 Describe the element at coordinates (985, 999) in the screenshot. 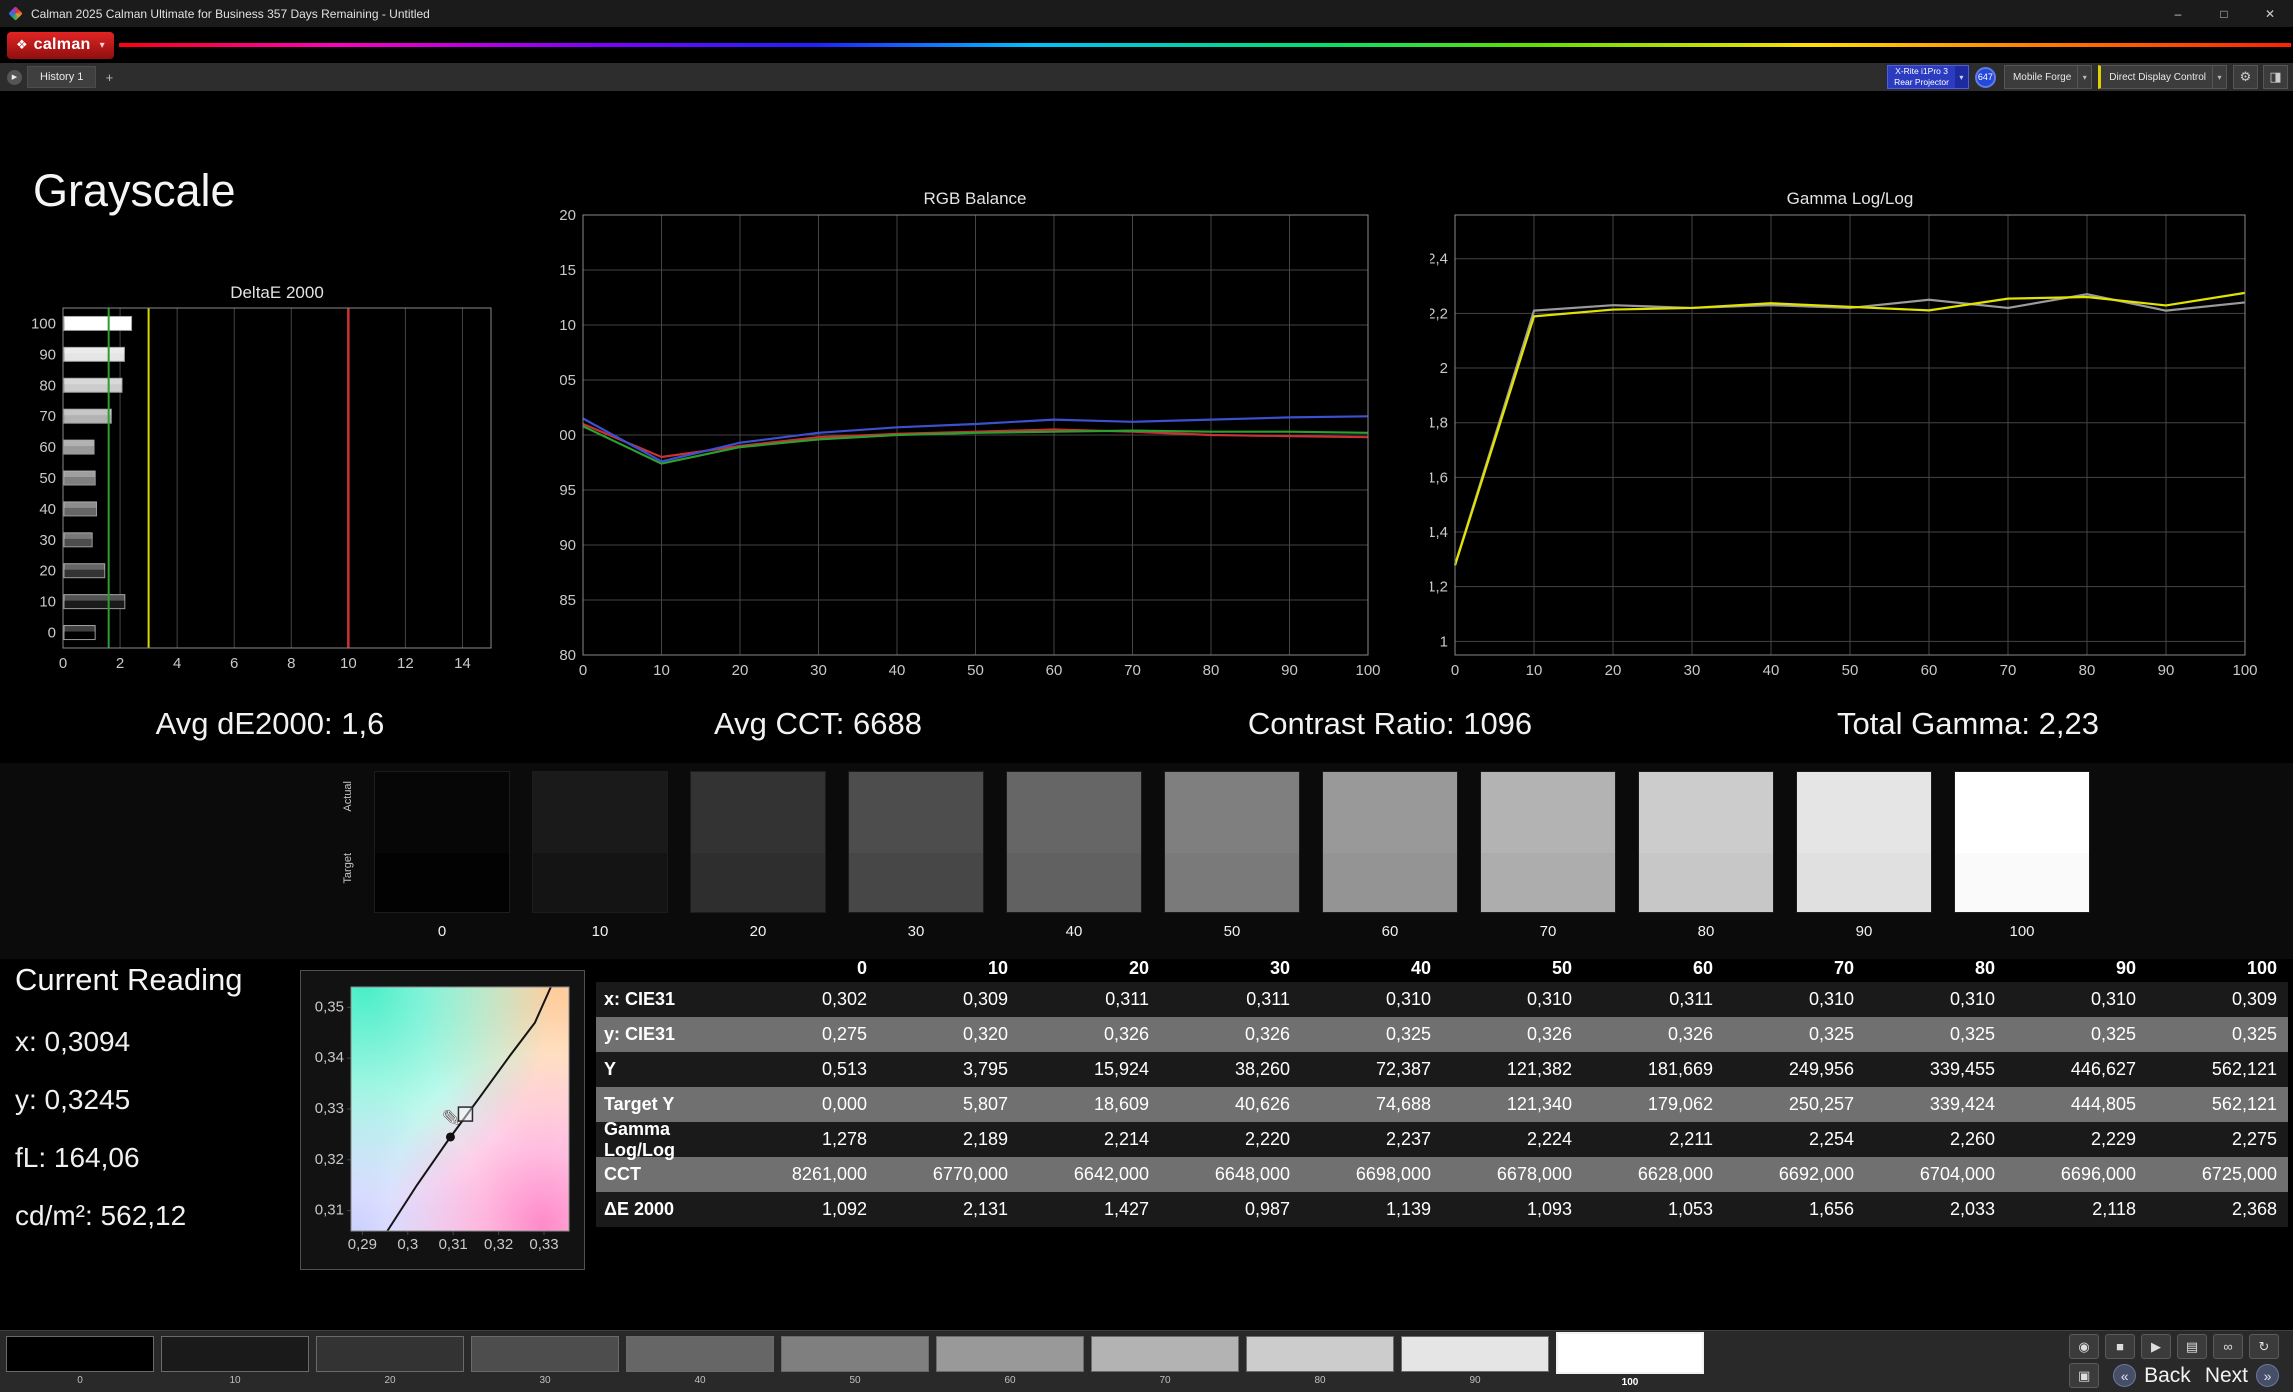

I see `table-cell: 0,309` at that location.